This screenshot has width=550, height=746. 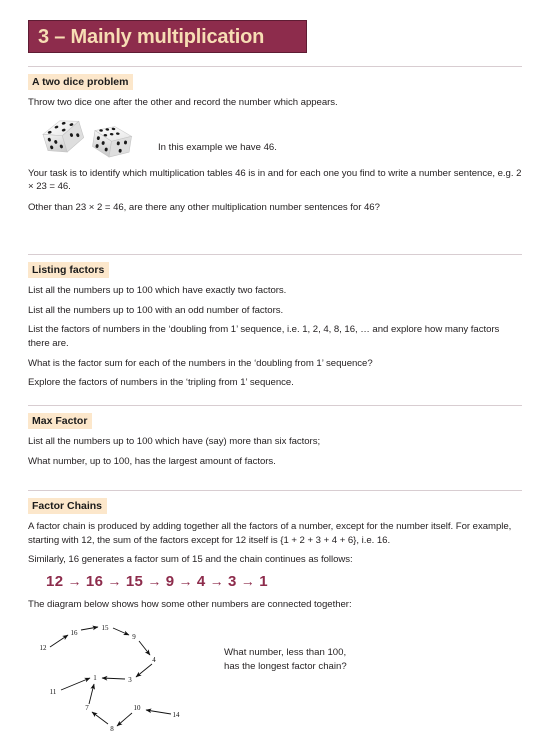 What do you see at coordinates (248, 580) in the screenshot?
I see `chain-arrow-5: →` at bounding box center [248, 580].